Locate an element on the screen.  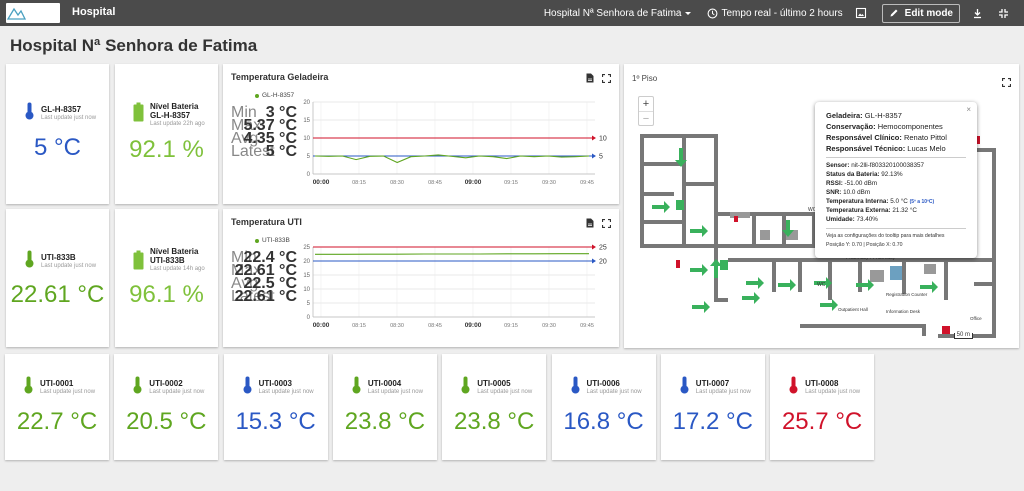
tt-value: Renato Pittol is located at coordinates (925, 137).